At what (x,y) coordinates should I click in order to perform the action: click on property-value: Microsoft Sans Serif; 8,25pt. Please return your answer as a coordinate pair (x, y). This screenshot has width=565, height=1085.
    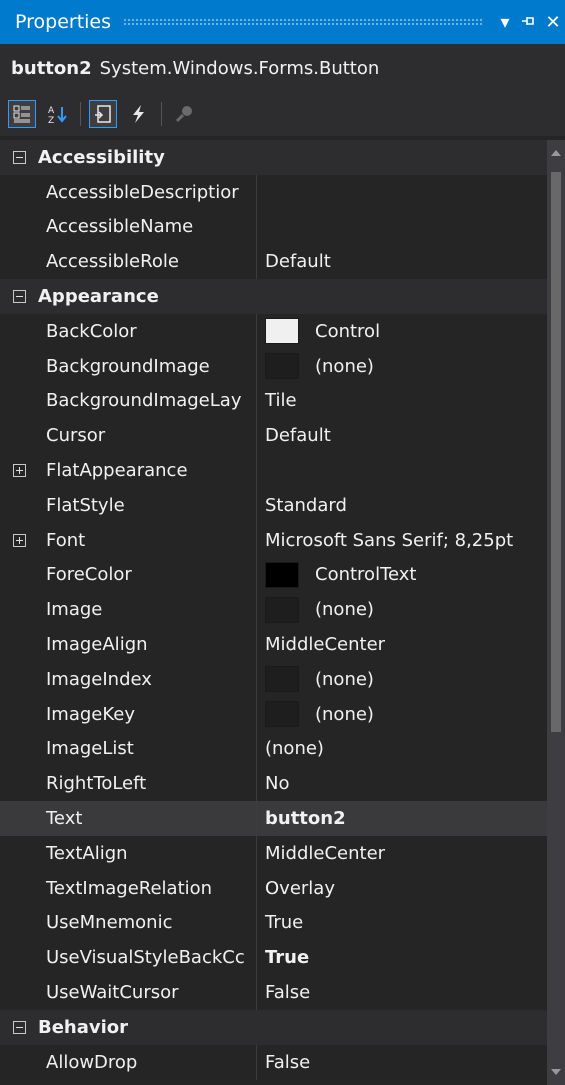
    Looking at the image, I should click on (402, 540).